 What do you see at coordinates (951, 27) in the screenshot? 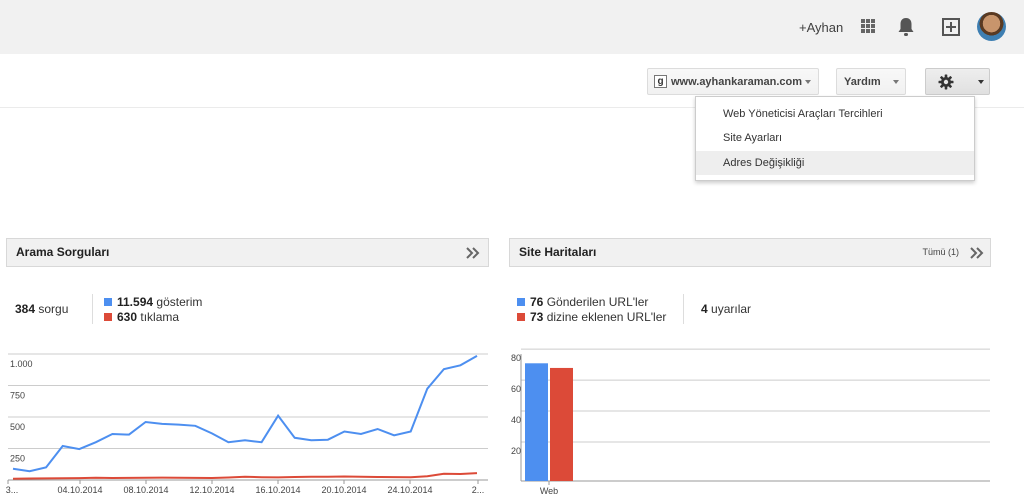
I see `share-plus-icon` at bounding box center [951, 27].